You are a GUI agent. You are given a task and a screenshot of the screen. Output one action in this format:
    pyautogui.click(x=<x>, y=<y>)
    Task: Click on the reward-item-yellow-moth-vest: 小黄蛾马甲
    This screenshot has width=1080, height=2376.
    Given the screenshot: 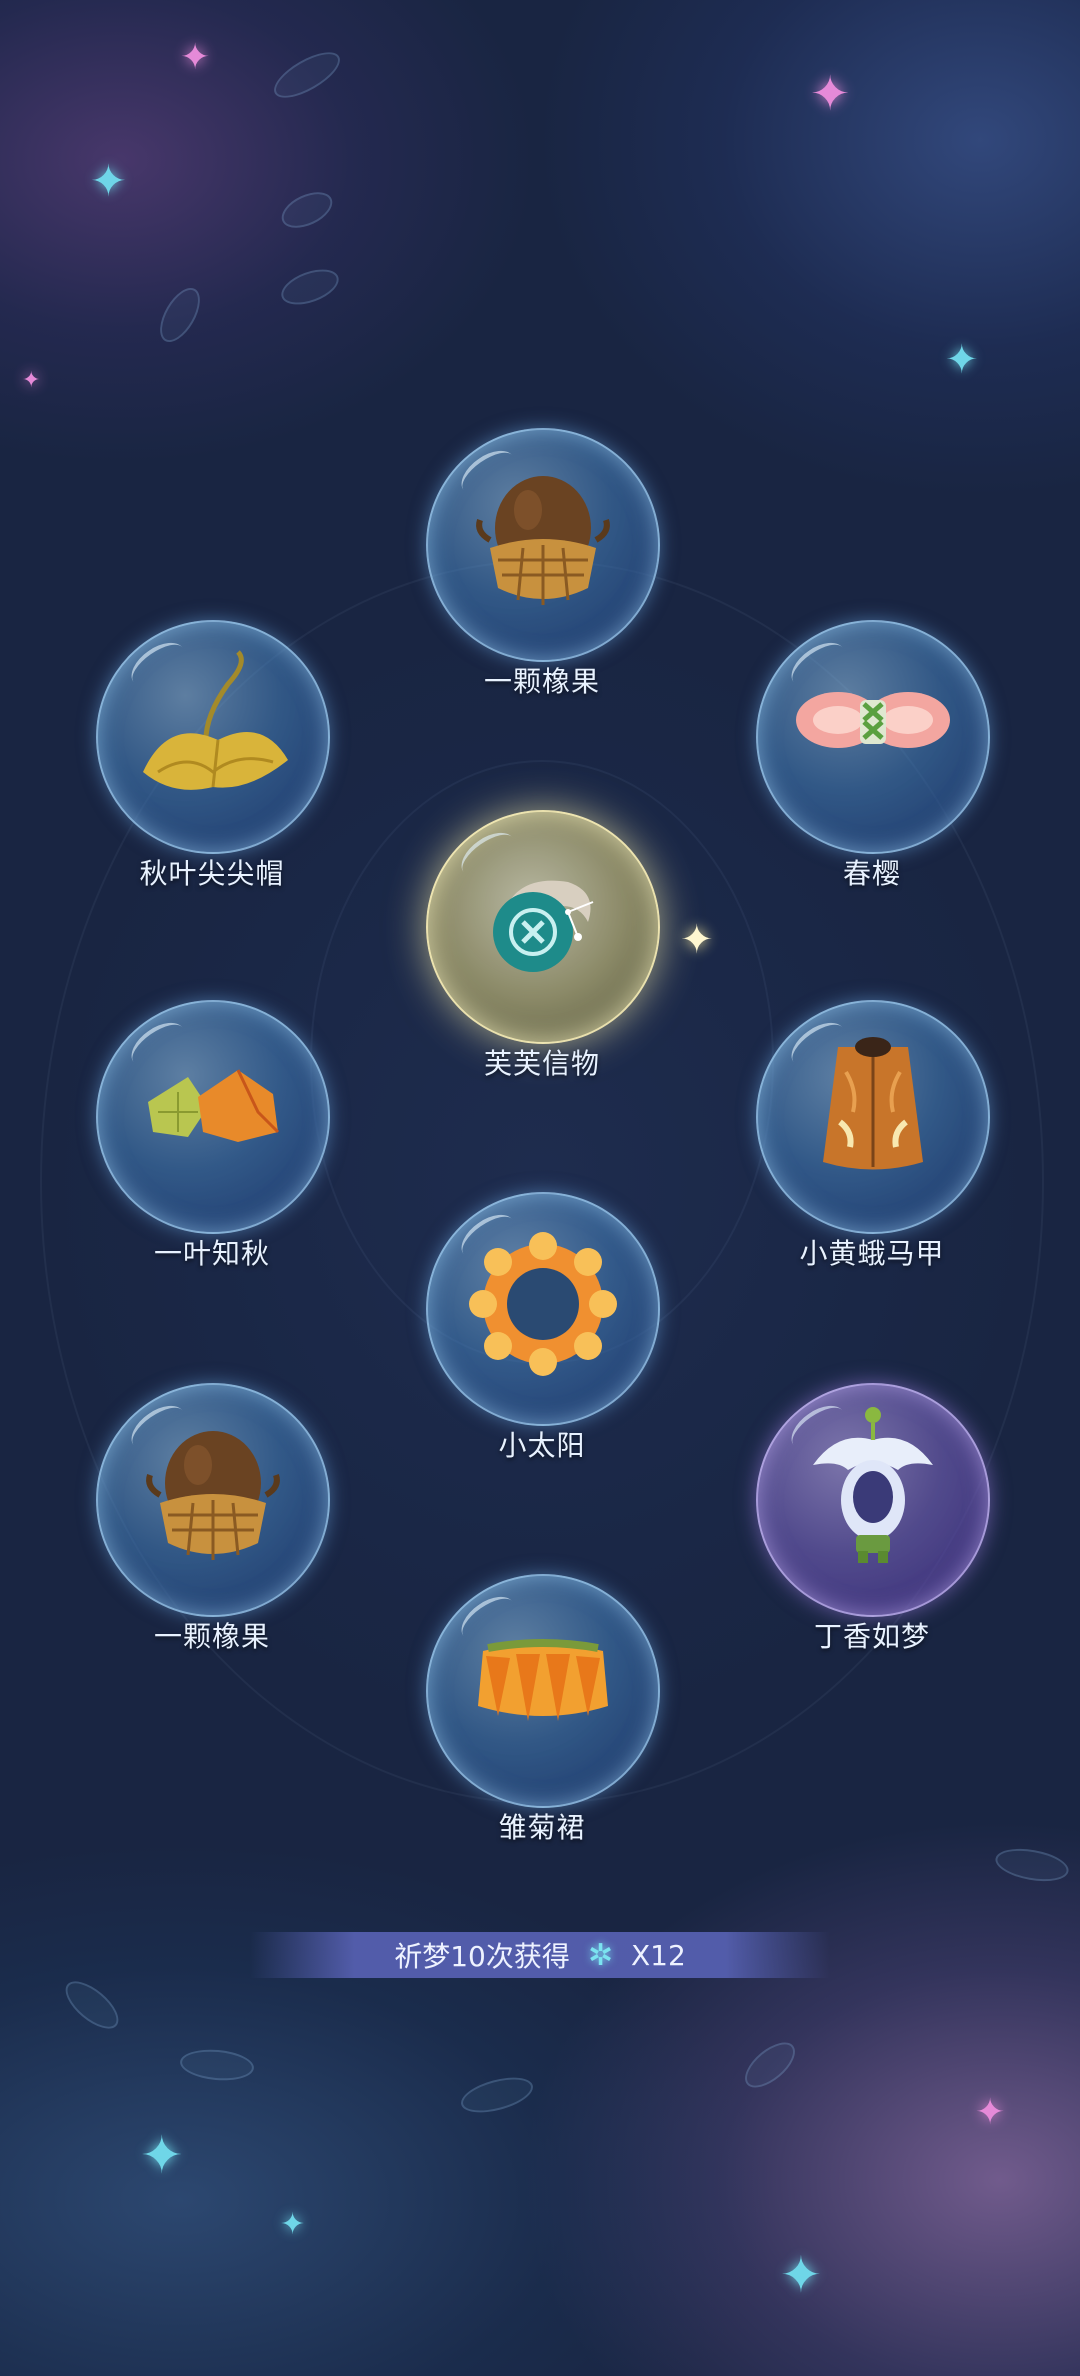 What is the action you would take?
    pyautogui.click(x=872, y=1145)
    